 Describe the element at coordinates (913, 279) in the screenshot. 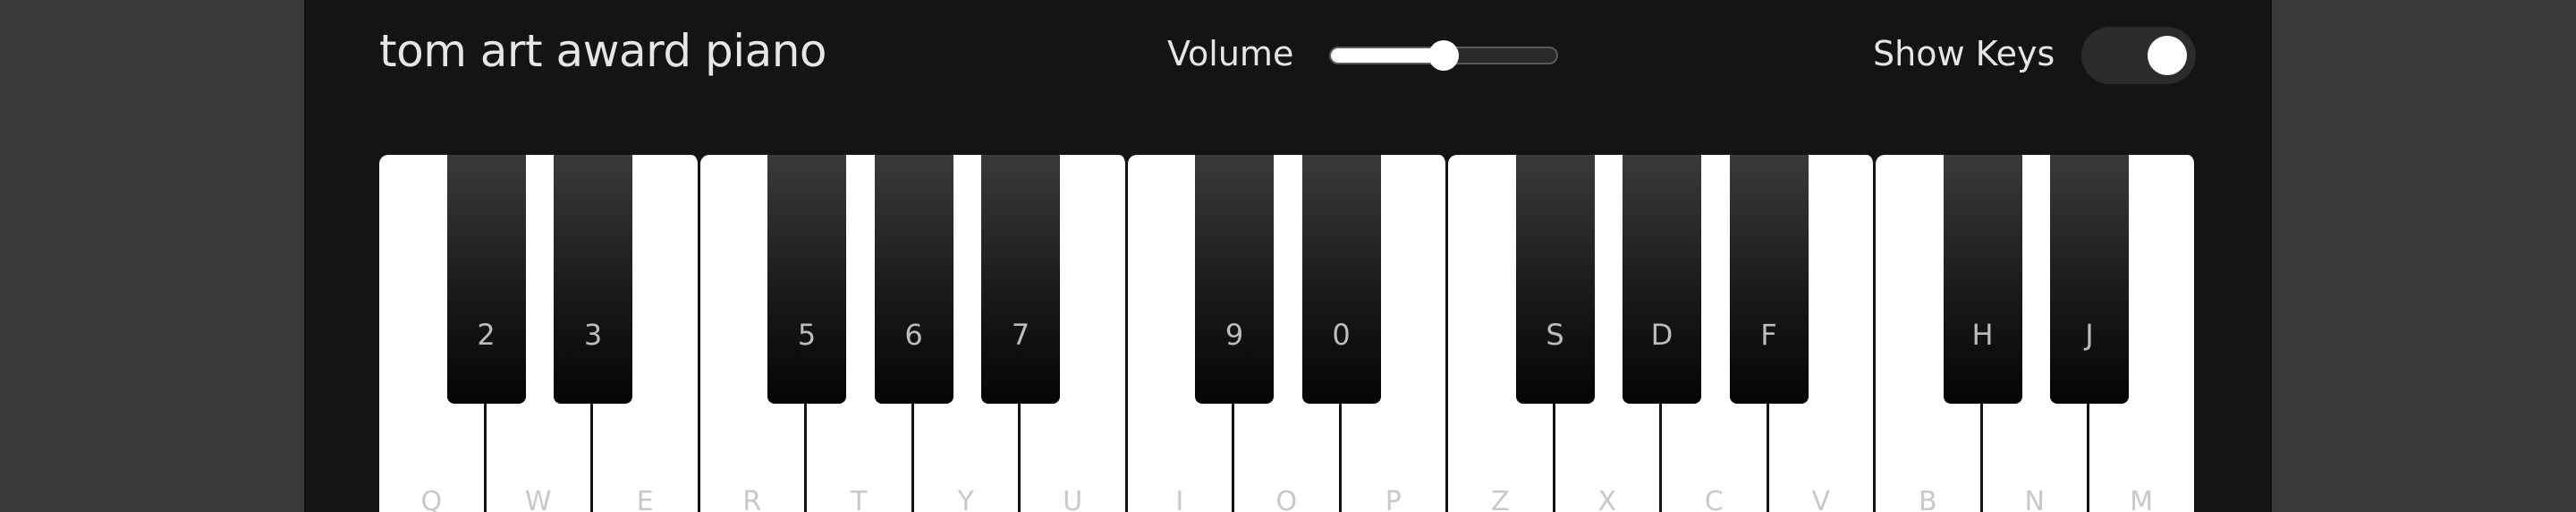

I see `black-key: 6` at that location.